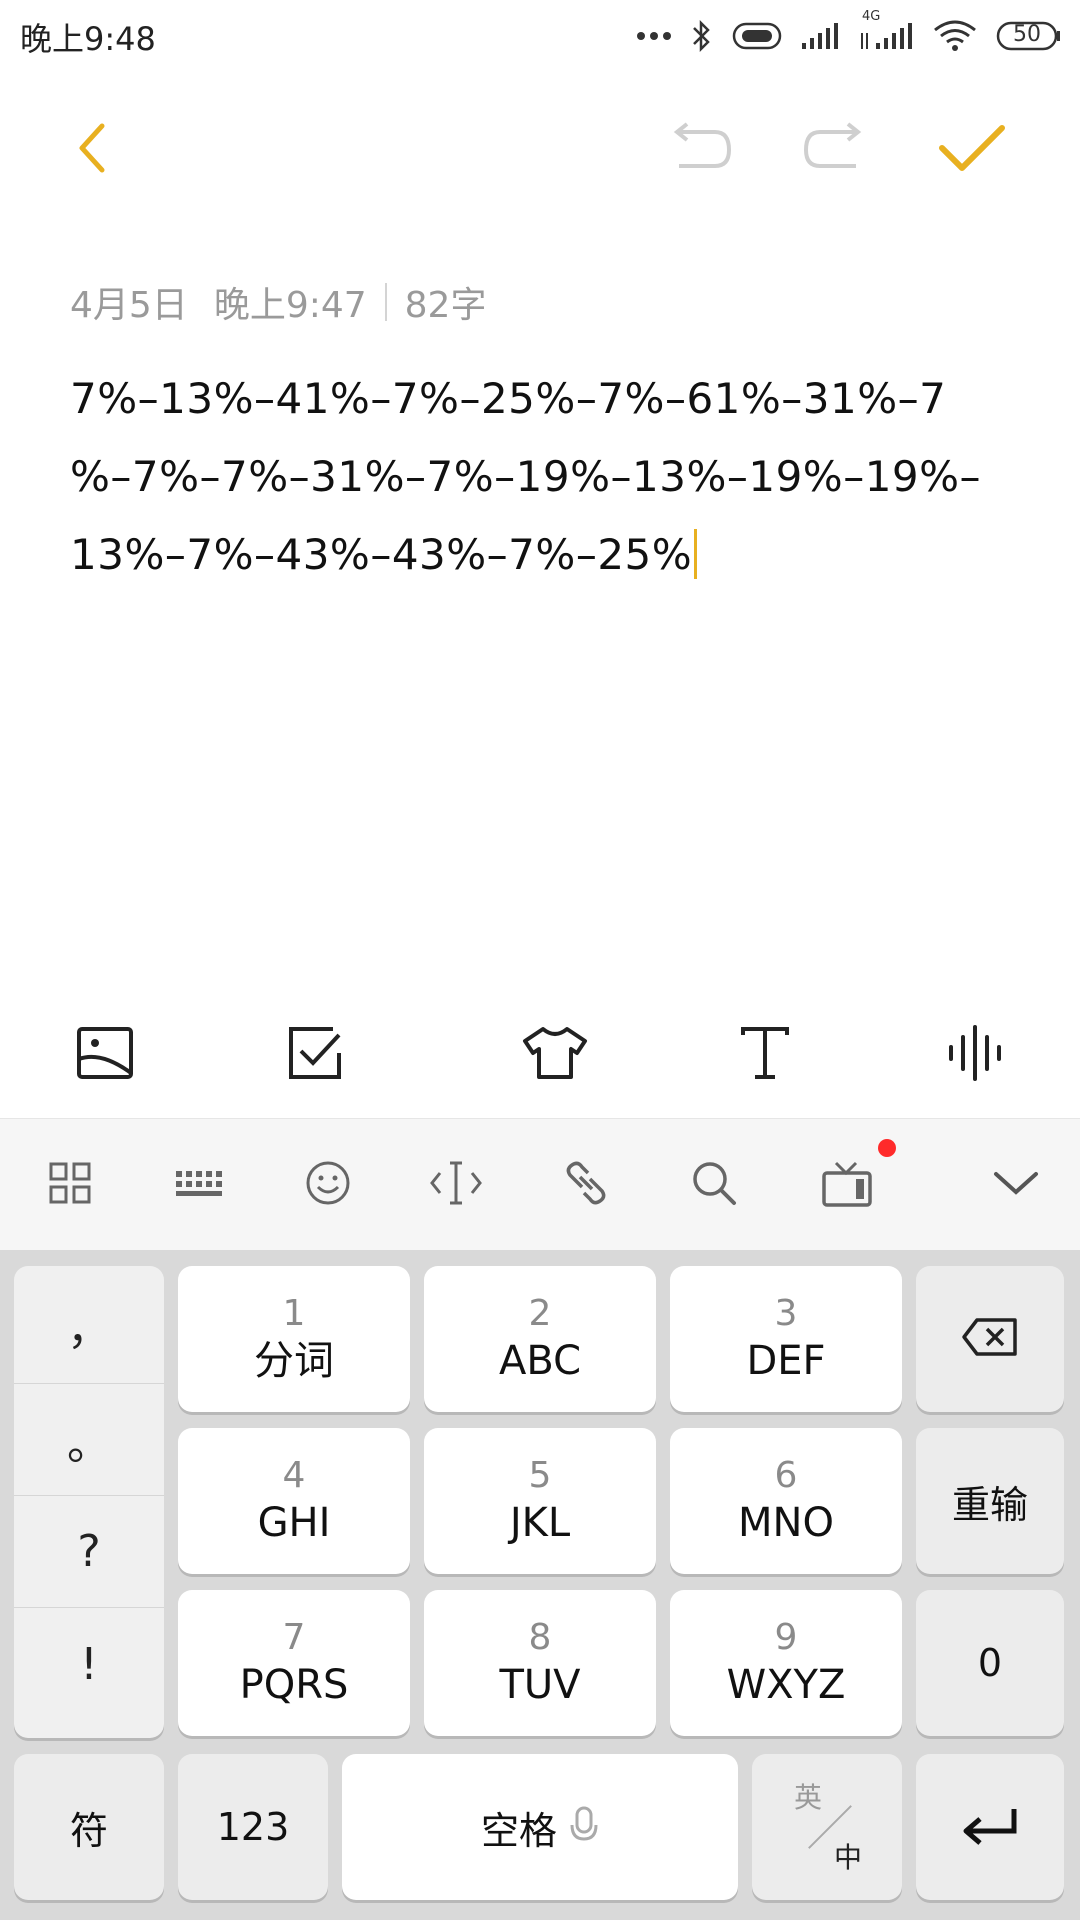  I want to click on space-key: 空格, so click(540, 1827).